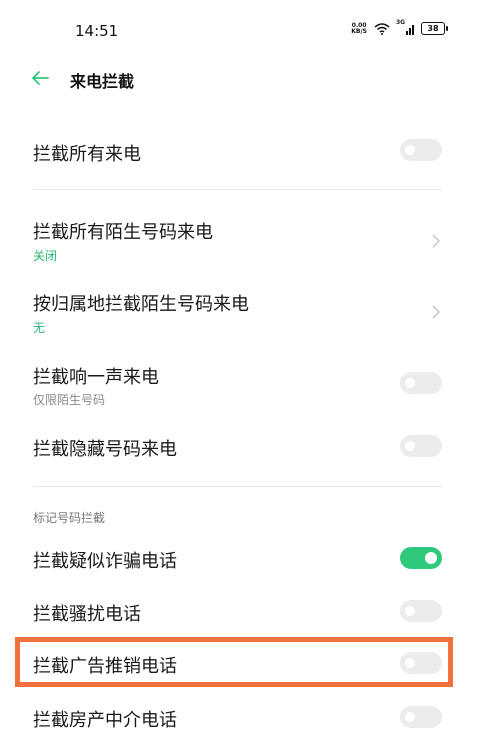  What do you see at coordinates (105, 449) in the screenshot?
I see `setting-title: 拦截隐藏号码来电` at bounding box center [105, 449].